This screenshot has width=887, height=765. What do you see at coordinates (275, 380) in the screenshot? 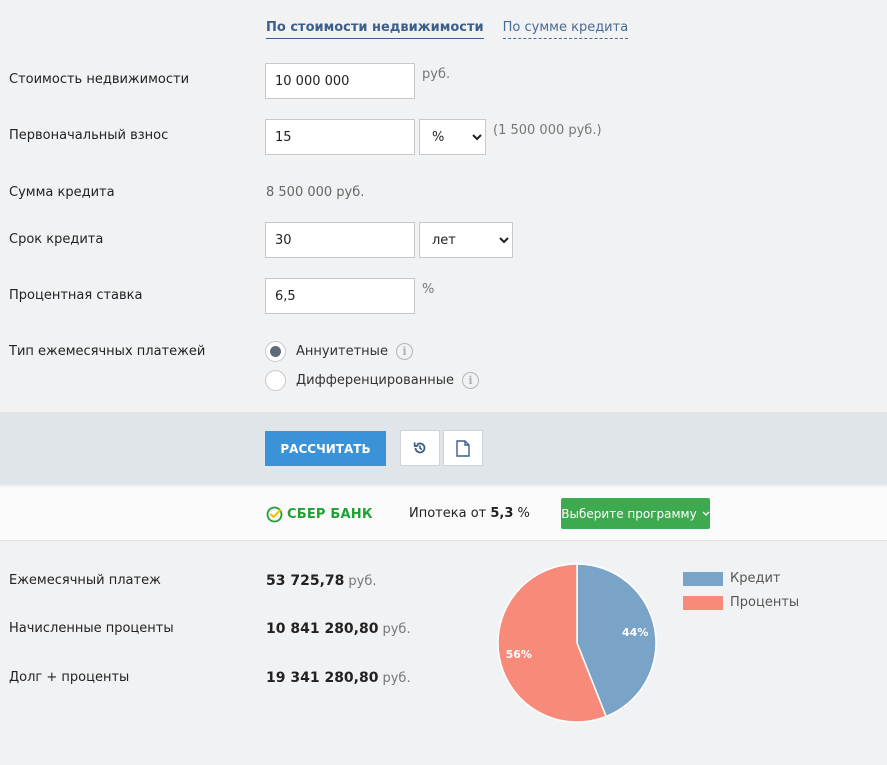
I see `differentiated-radio` at bounding box center [275, 380].